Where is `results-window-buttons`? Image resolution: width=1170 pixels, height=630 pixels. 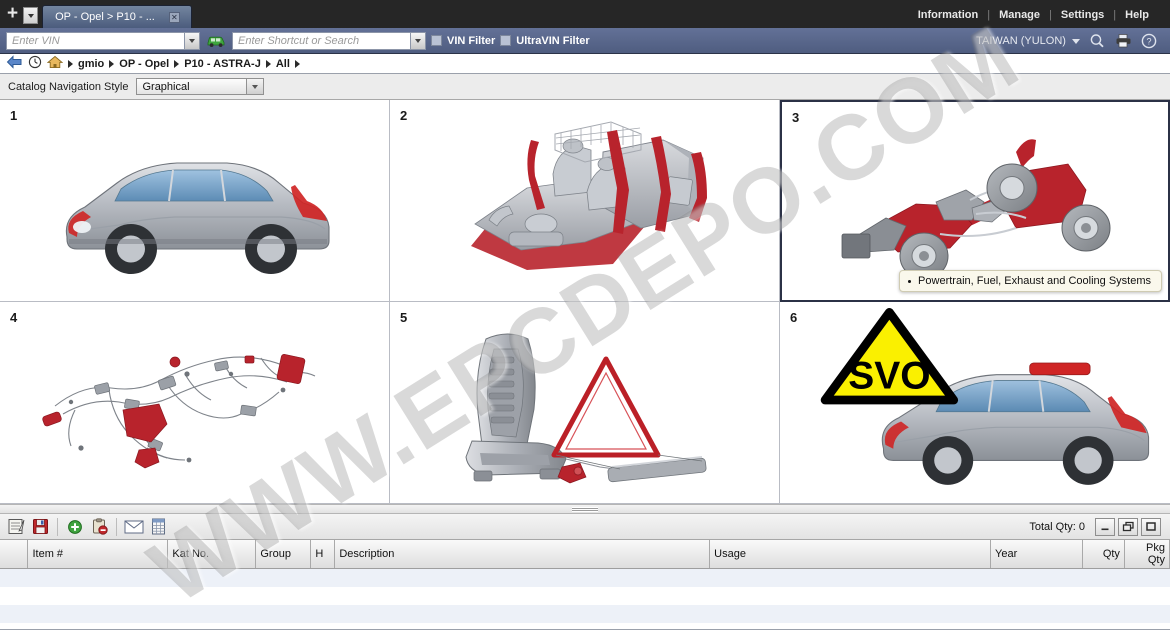 results-window-buttons is located at coordinates (1130, 526).